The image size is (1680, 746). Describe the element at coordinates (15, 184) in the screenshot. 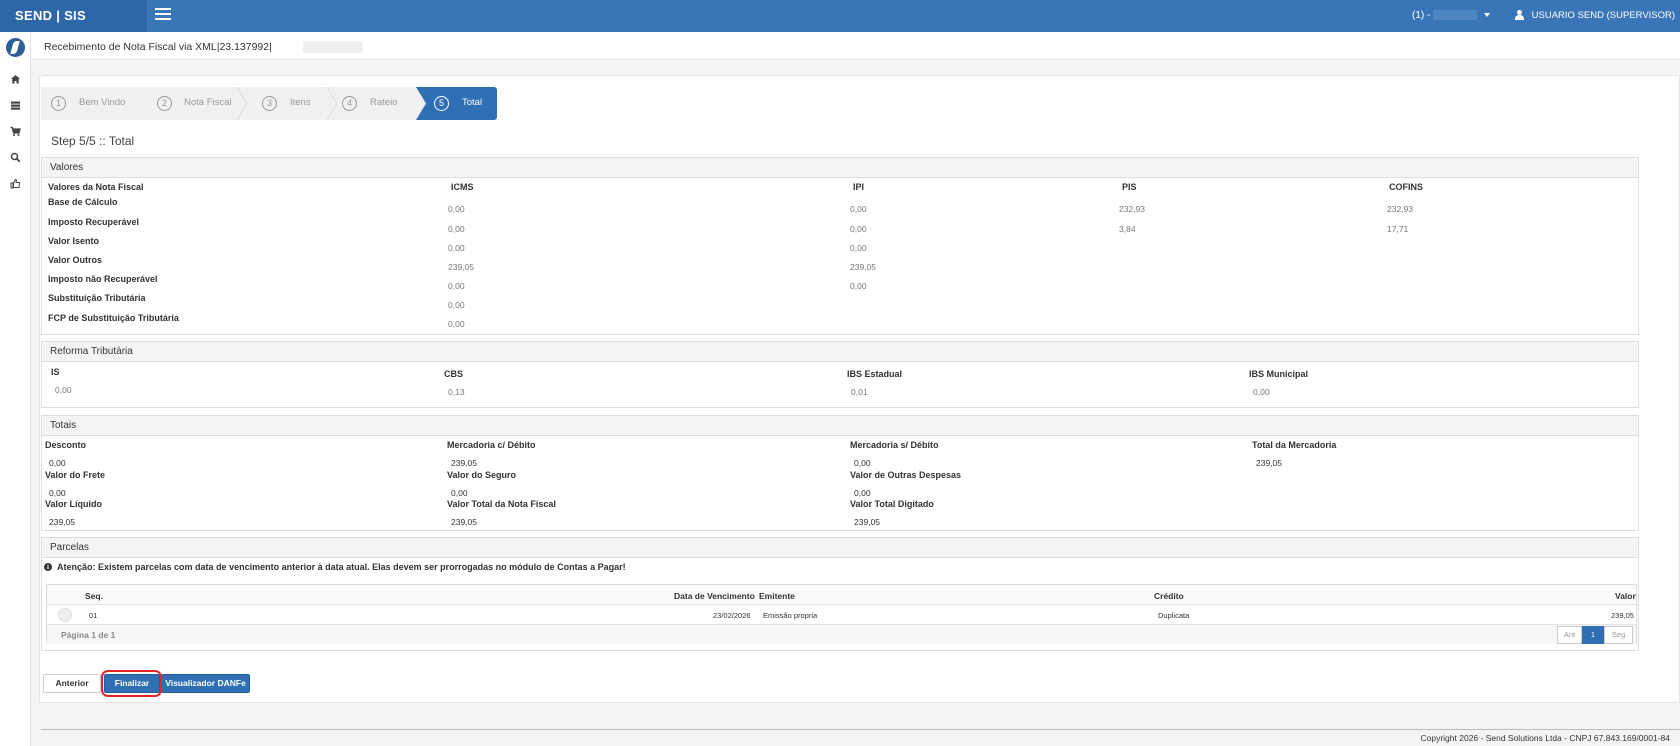

I see `thumbs-up-icon` at that location.